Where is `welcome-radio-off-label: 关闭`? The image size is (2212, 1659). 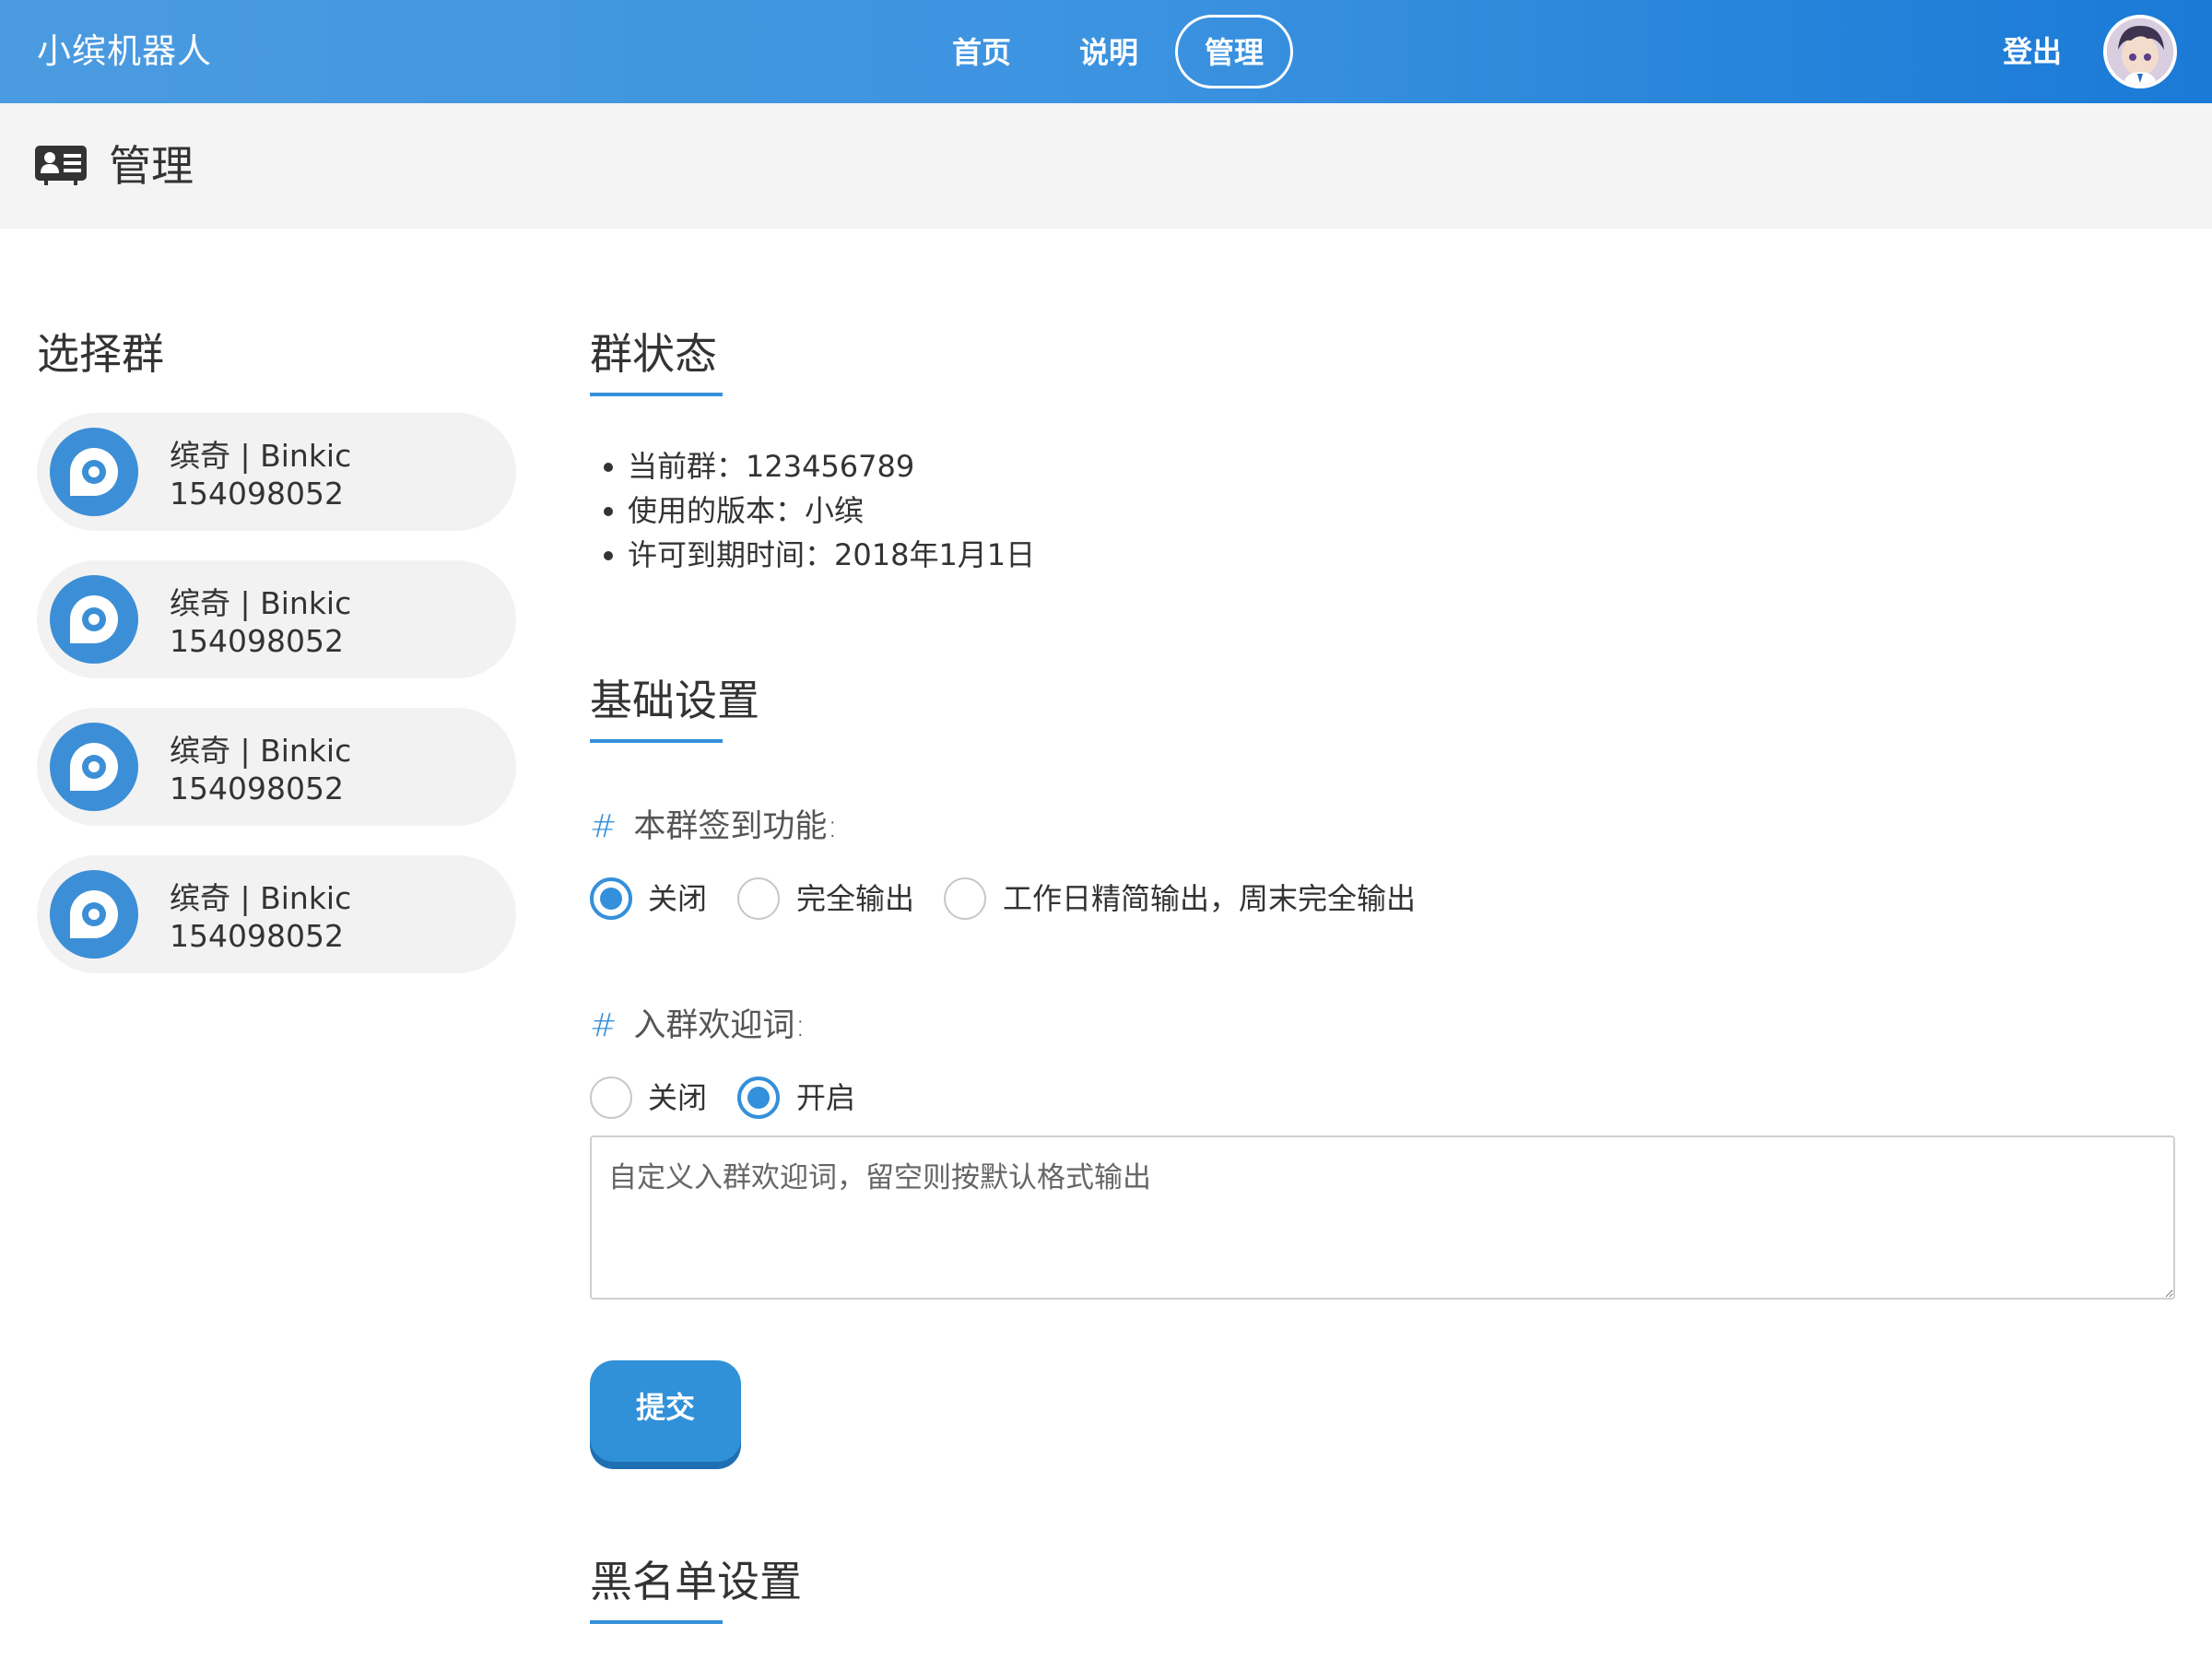 welcome-radio-off-label: 关闭 is located at coordinates (677, 1098).